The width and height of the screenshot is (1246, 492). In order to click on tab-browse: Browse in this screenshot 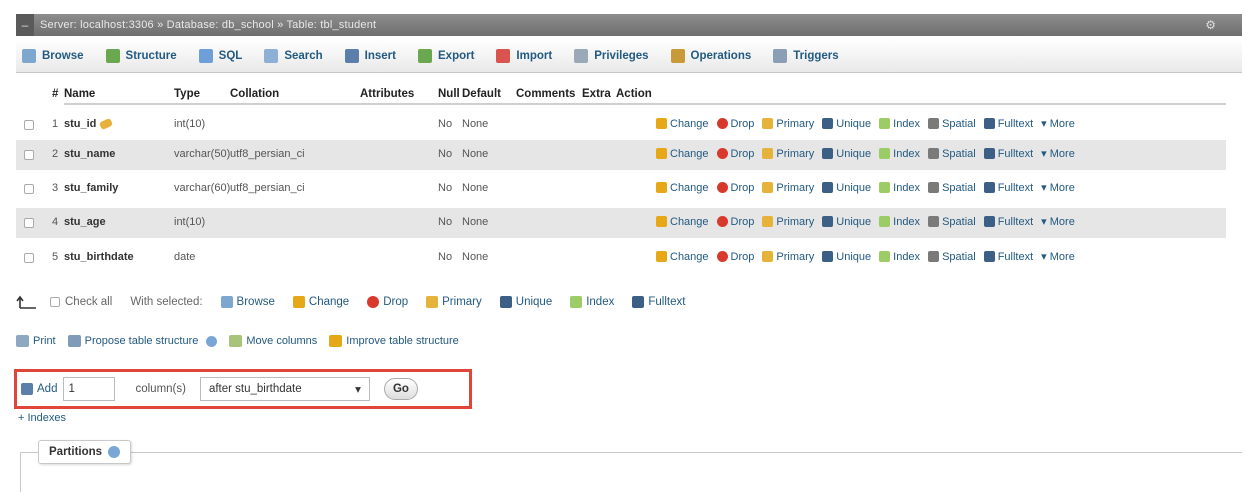, I will do `click(53, 55)`.